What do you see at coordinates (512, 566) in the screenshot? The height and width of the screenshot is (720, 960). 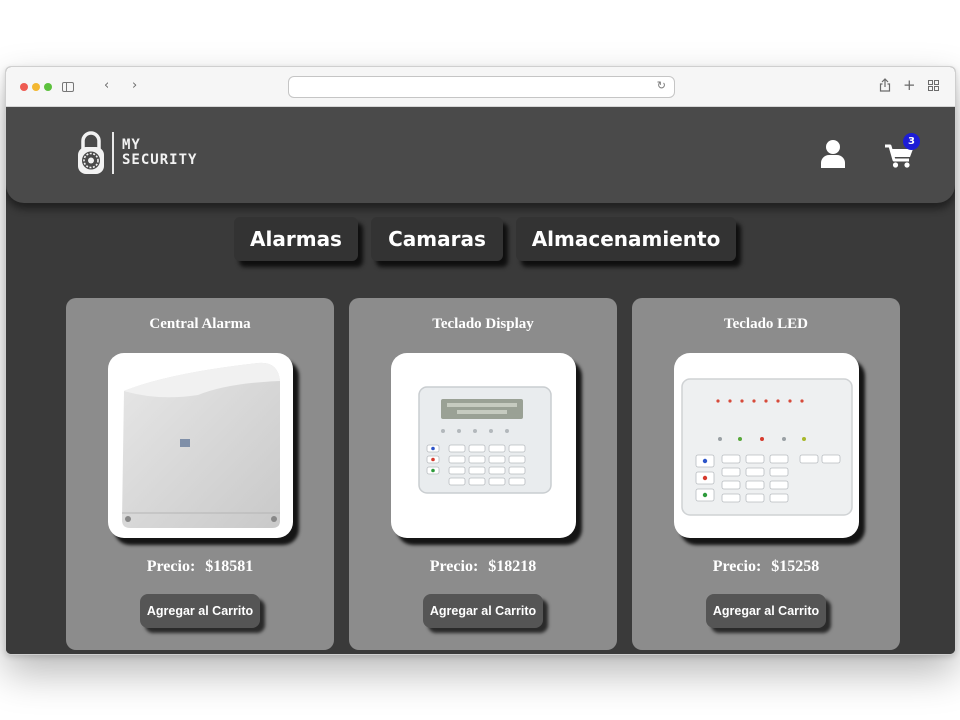 I see `price-value: $18218` at bounding box center [512, 566].